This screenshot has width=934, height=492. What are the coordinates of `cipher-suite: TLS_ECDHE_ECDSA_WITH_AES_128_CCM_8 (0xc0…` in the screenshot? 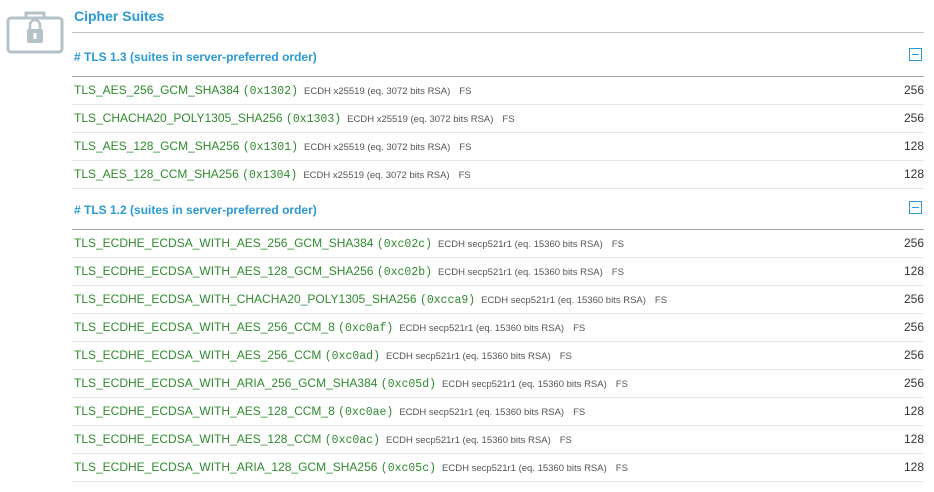 It's located at (329, 411).